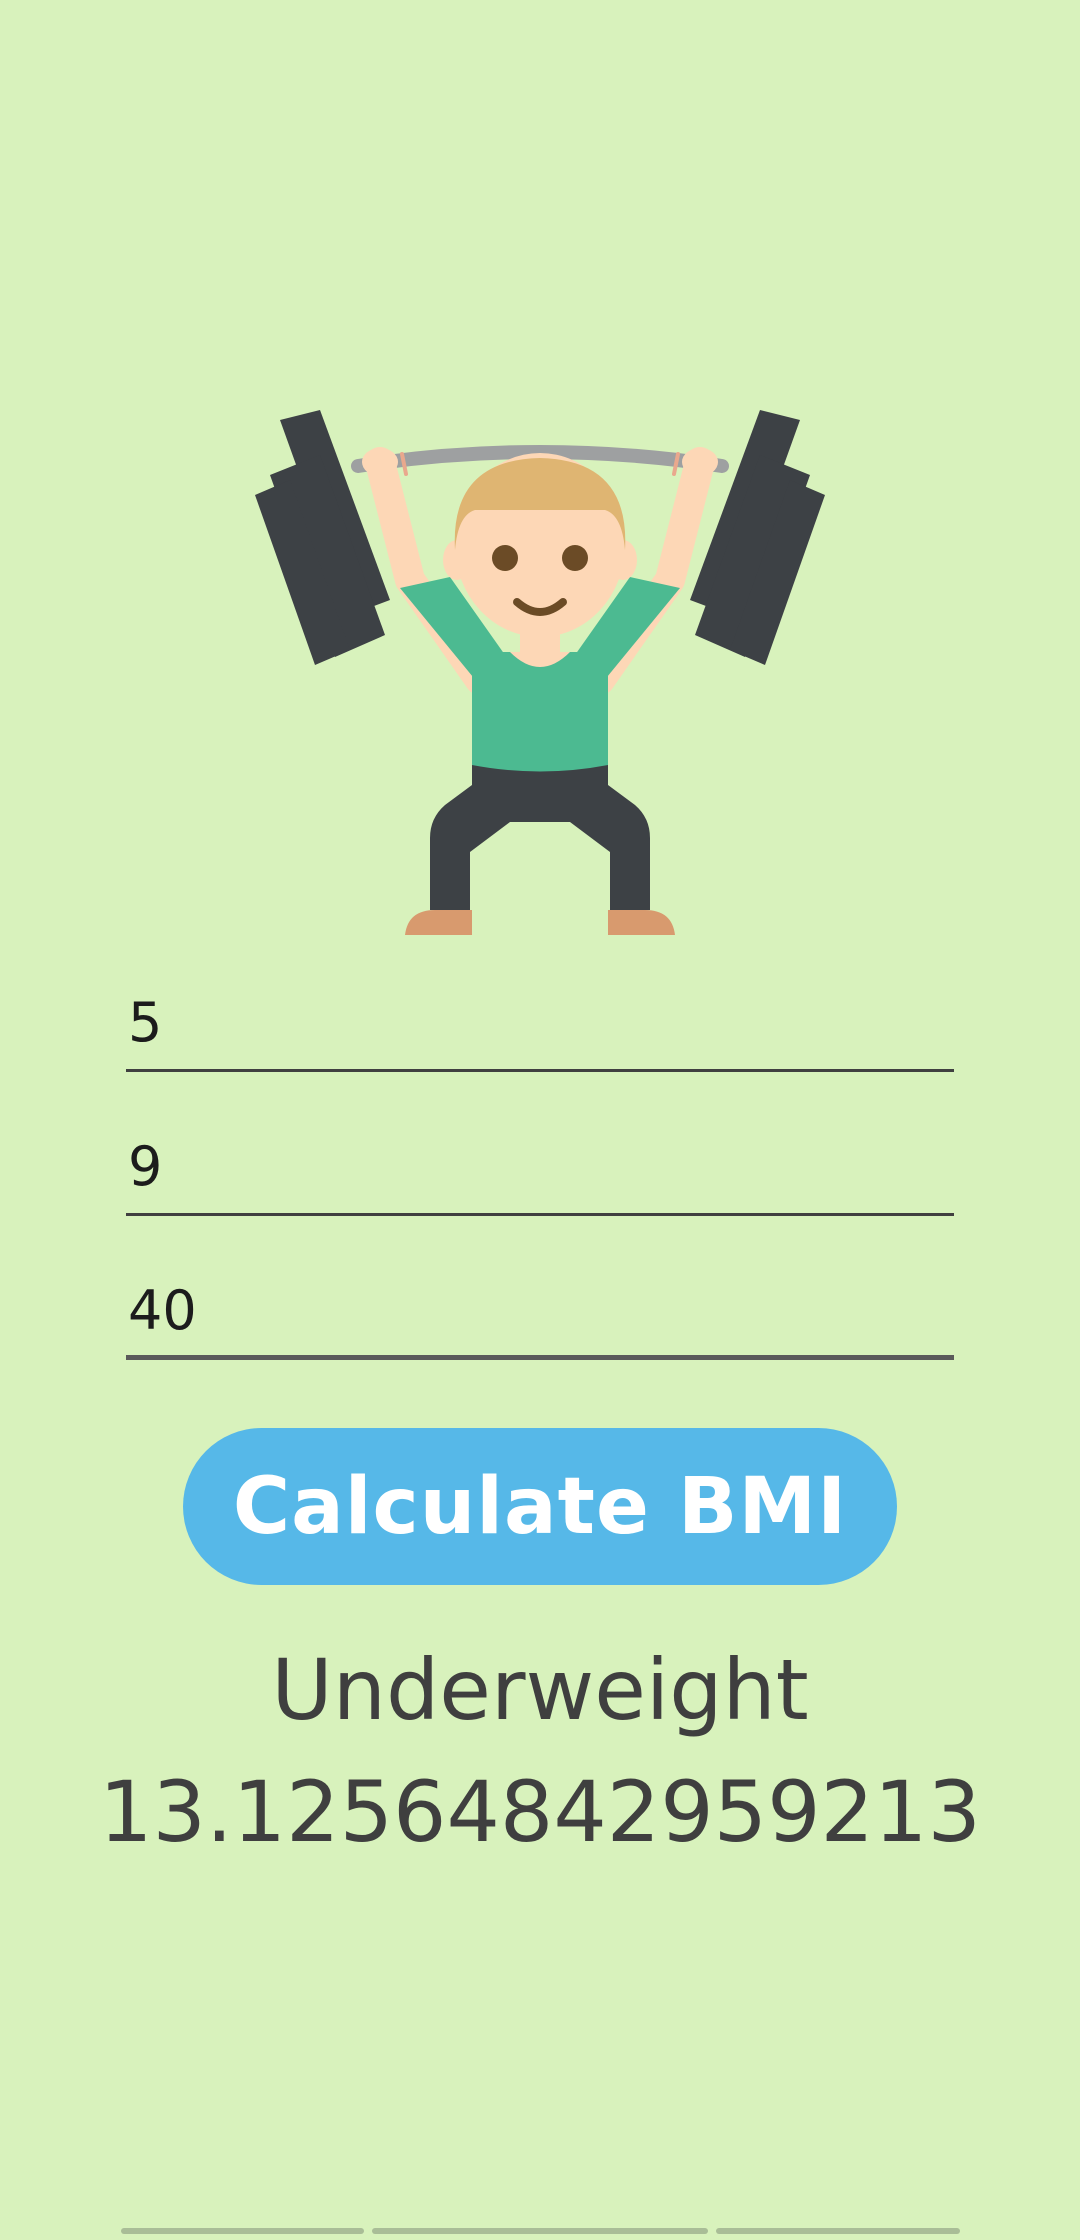  I want to click on nav-indicator-right, so click(838, 2231).